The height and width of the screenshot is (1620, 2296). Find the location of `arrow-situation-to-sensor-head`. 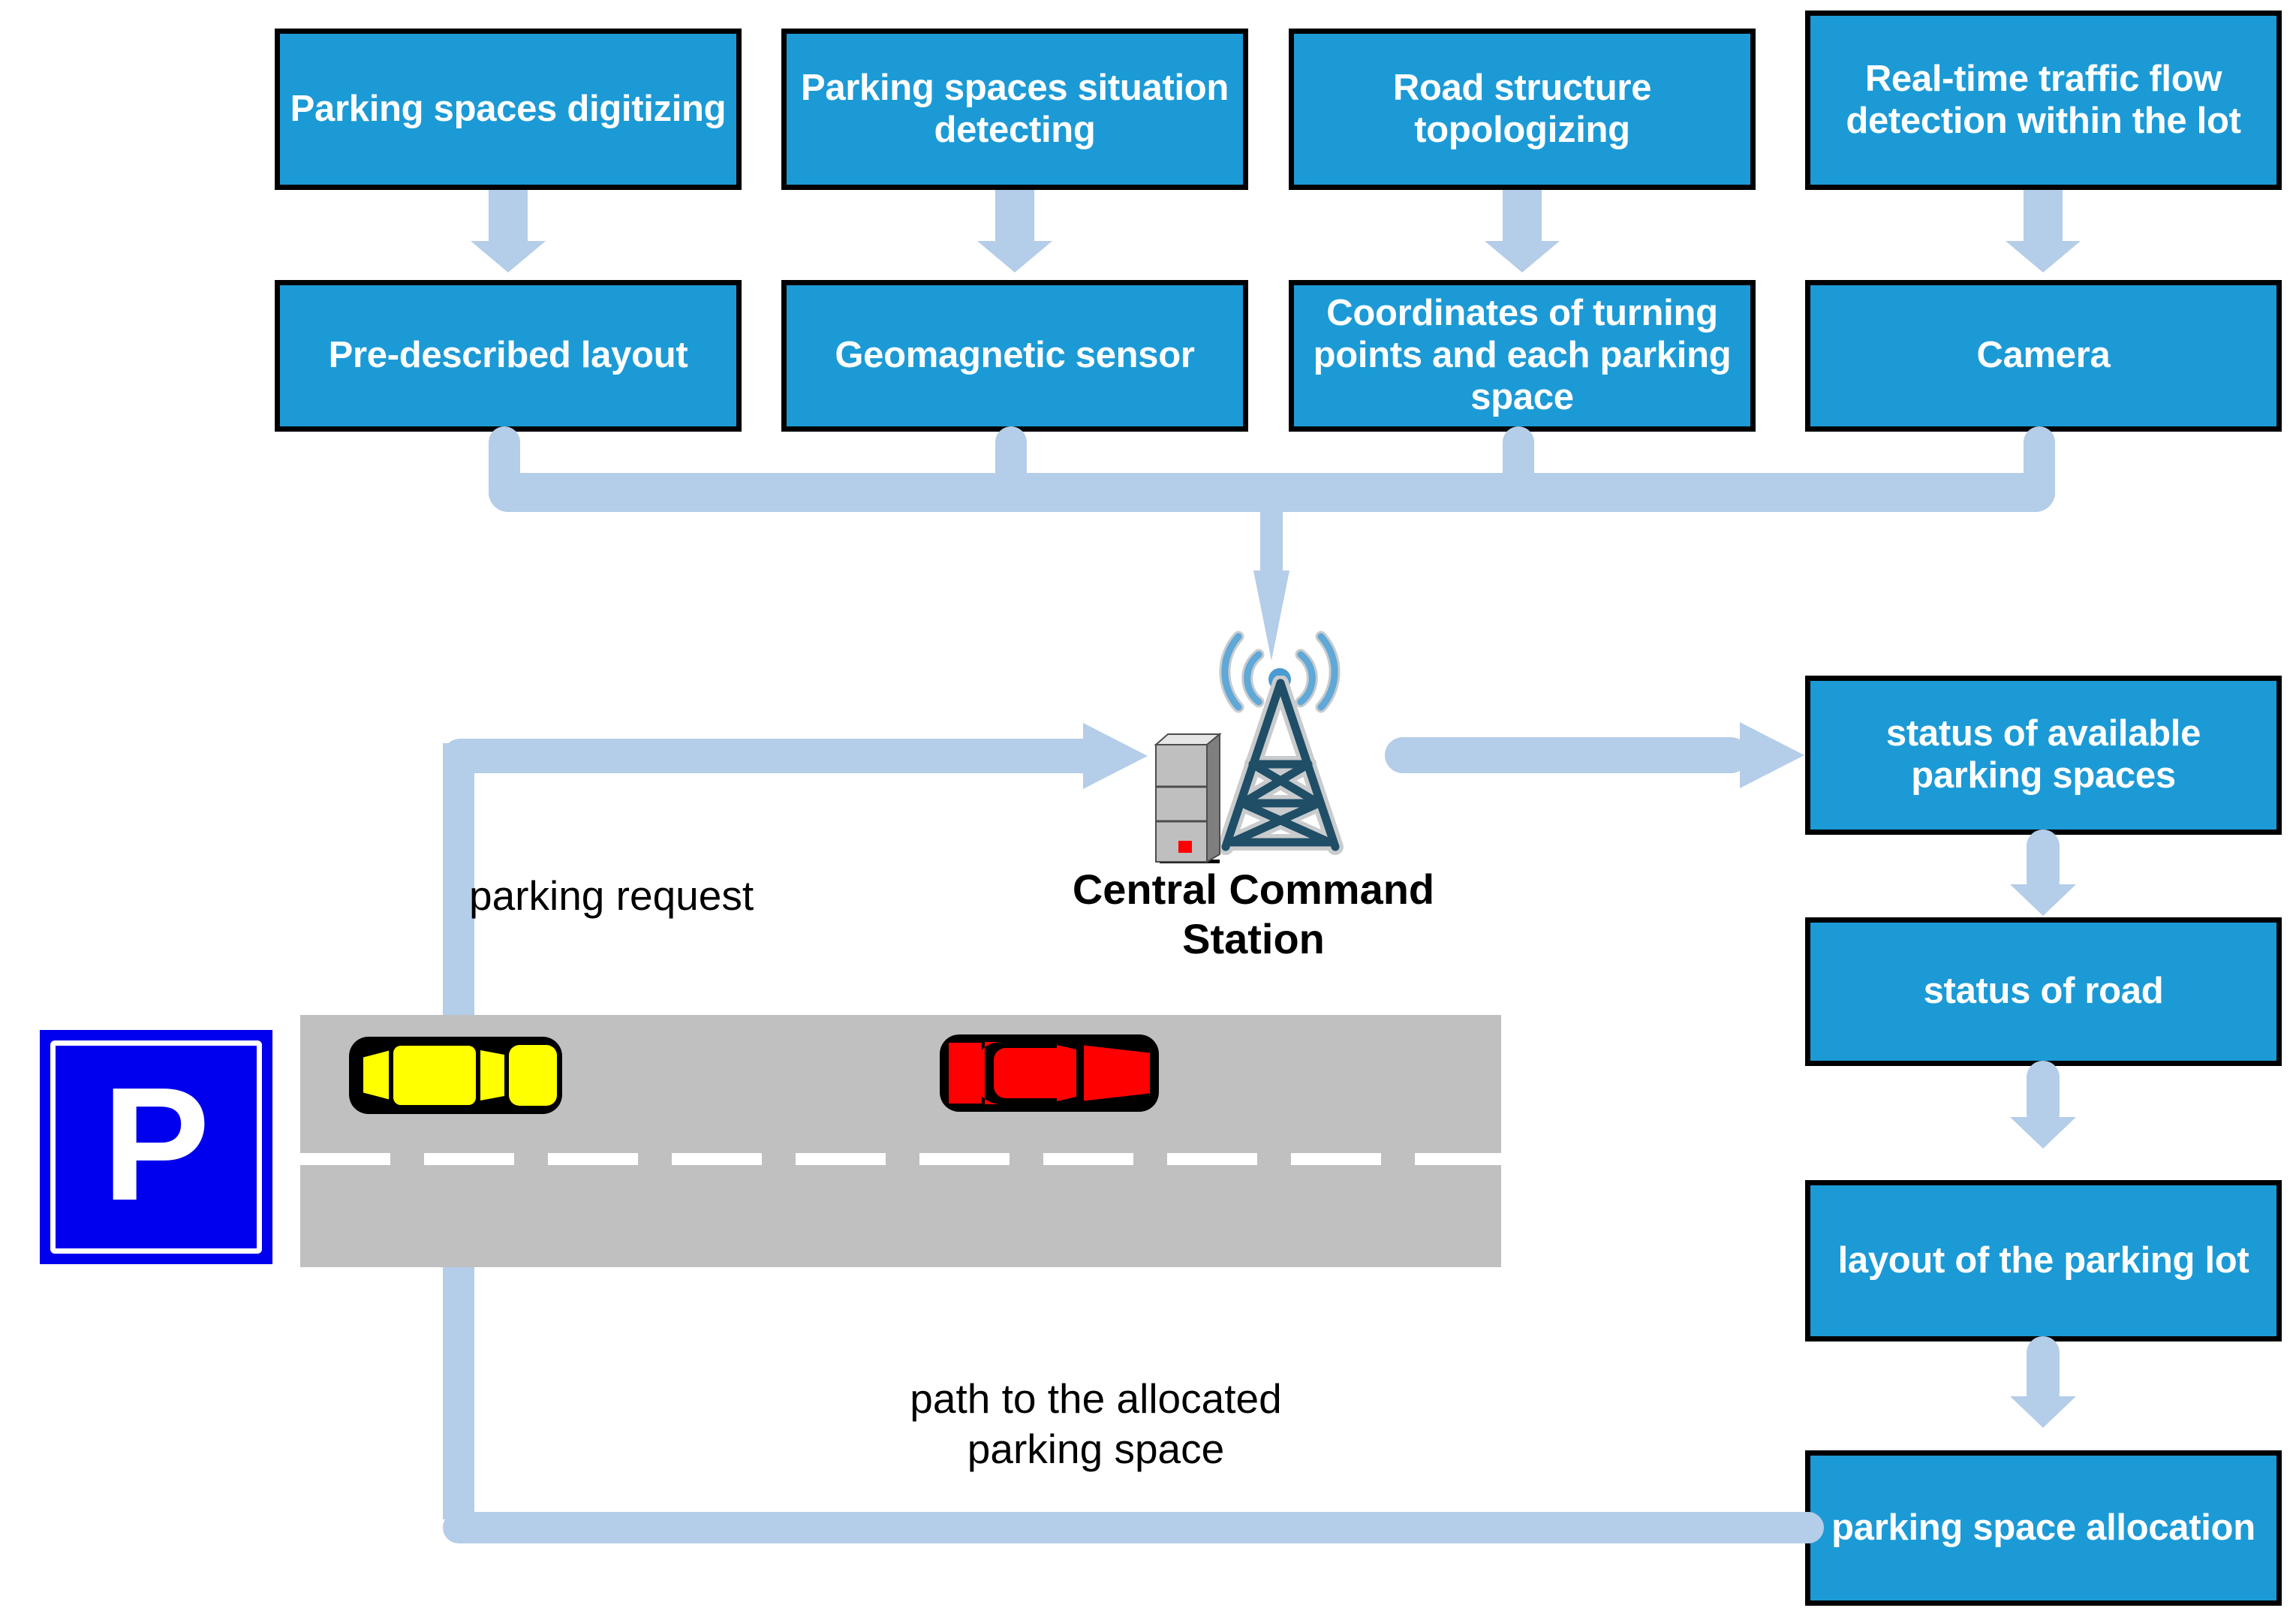

arrow-situation-to-sensor-head is located at coordinates (1014, 257).